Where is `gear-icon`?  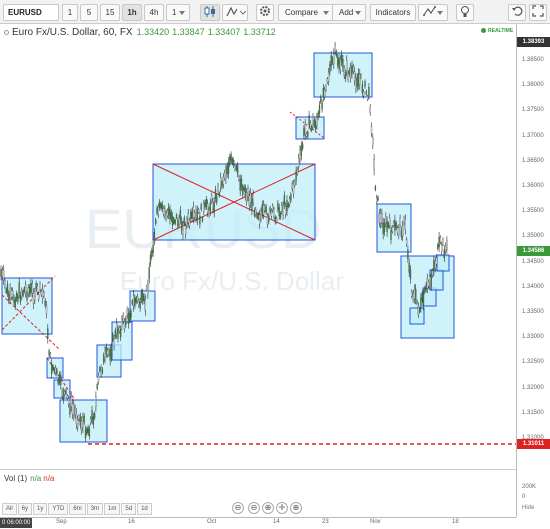
gear-icon is located at coordinates (265, 12).